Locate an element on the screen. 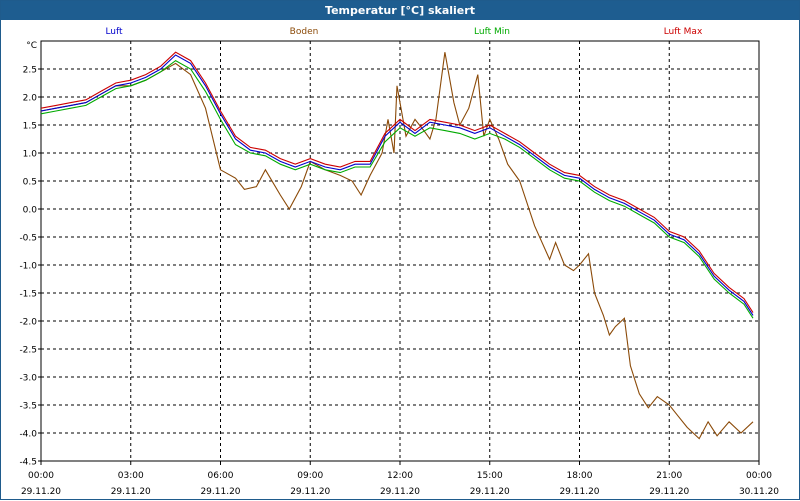  y-tick-label: 1.0 is located at coordinates (30, 155).